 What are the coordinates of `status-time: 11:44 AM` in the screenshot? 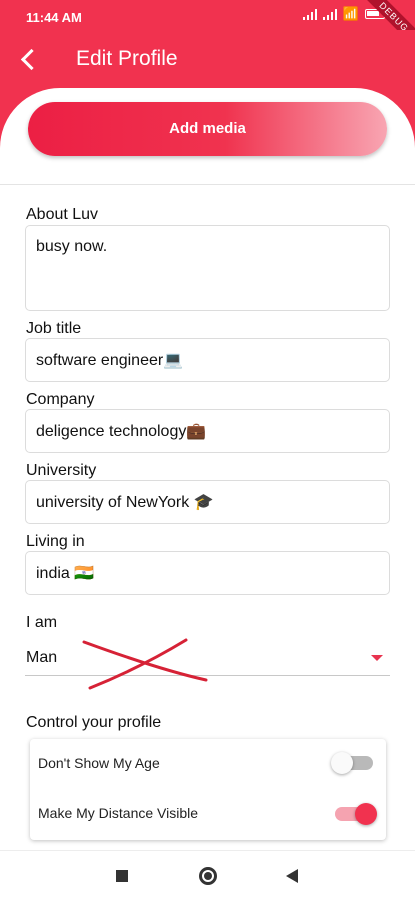 It's located at (54, 17).